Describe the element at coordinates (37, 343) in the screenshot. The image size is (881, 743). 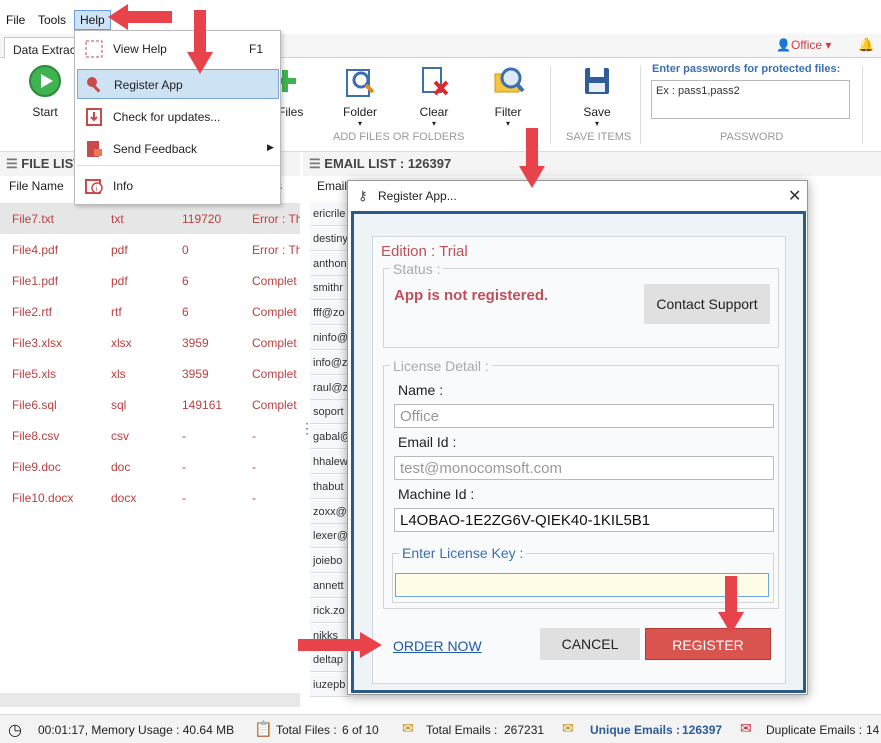
I see `table-cell: File3.xlsx` at that location.